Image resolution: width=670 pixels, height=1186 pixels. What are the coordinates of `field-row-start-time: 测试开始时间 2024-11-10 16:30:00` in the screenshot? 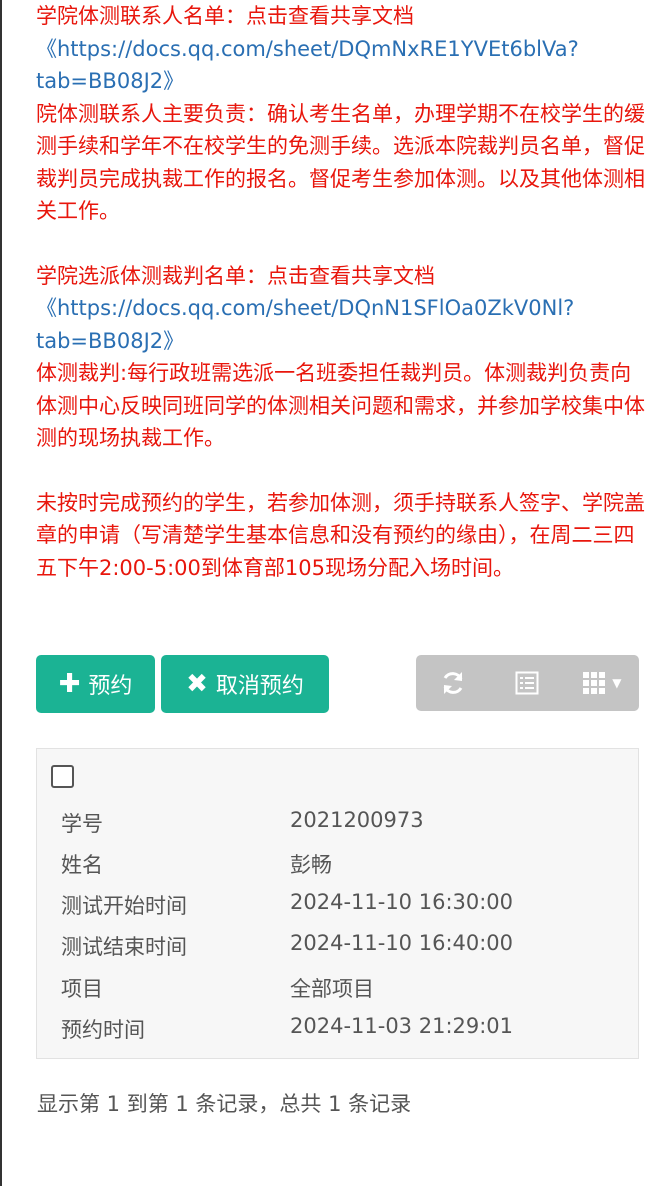 It's located at (341, 905).